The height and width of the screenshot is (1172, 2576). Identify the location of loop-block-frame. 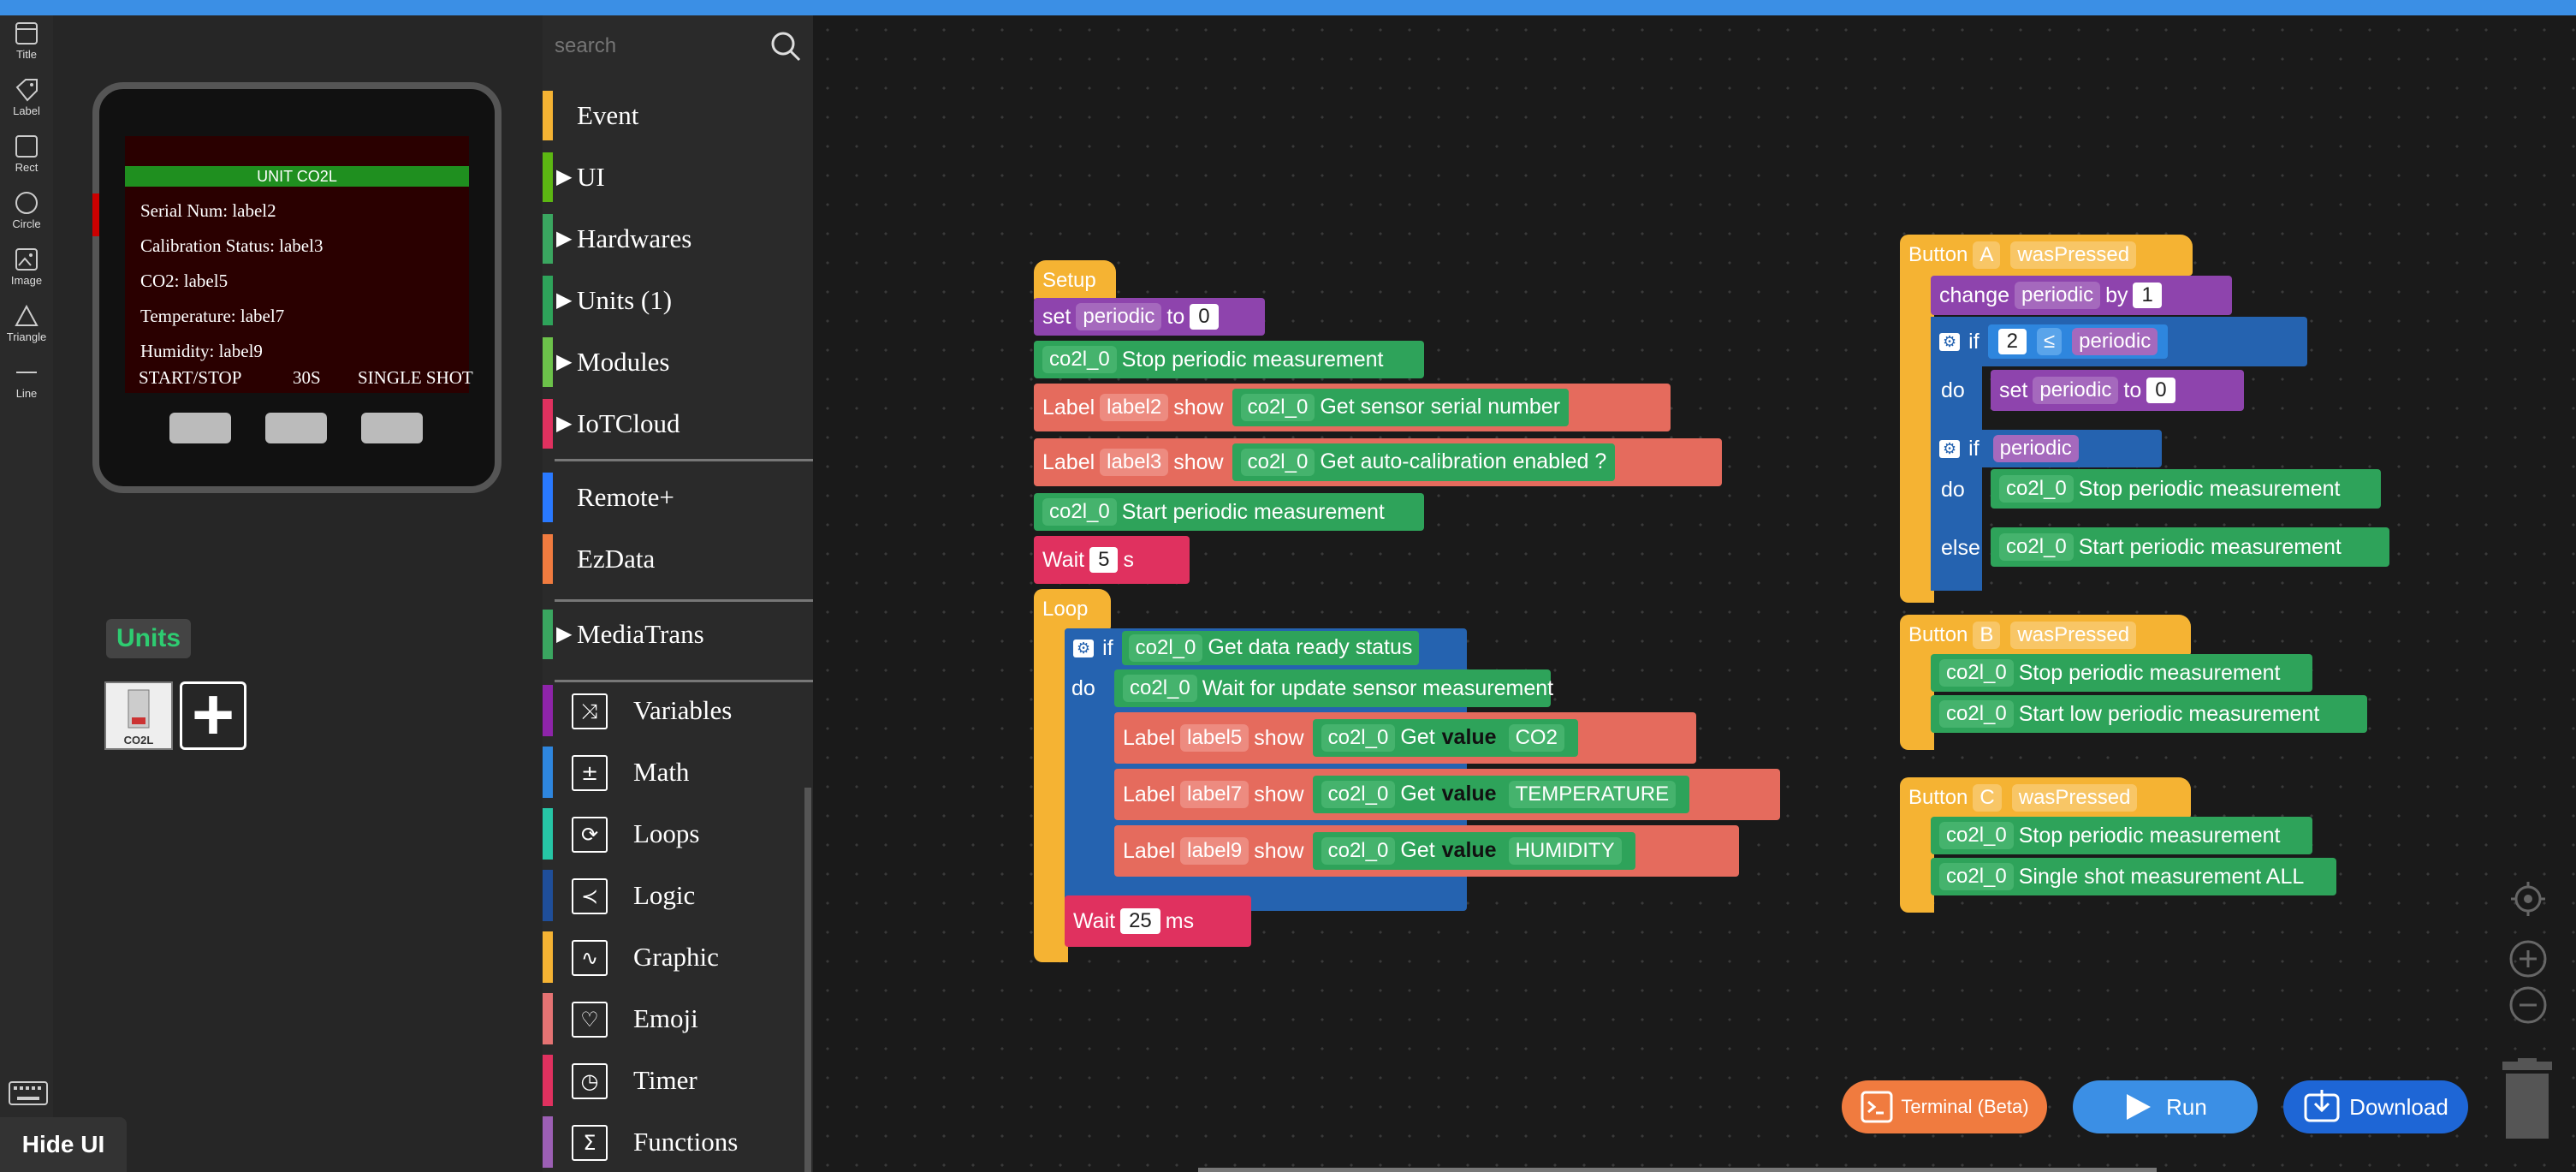
(1051, 775).